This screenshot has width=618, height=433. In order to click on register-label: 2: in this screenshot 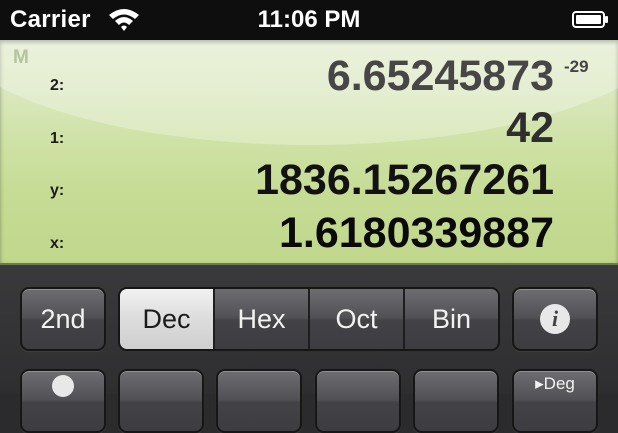, I will do `click(57, 85)`.